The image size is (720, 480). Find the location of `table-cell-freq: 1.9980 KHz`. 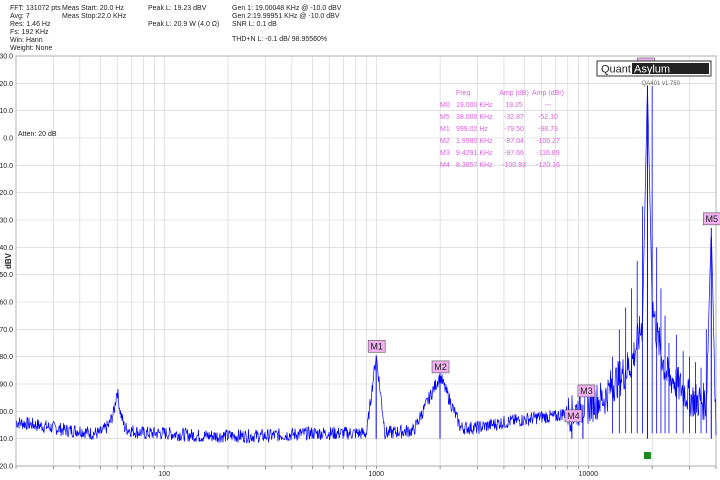

table-cell-freq: 1.9980 KHz is located at coordinates (474, 141).